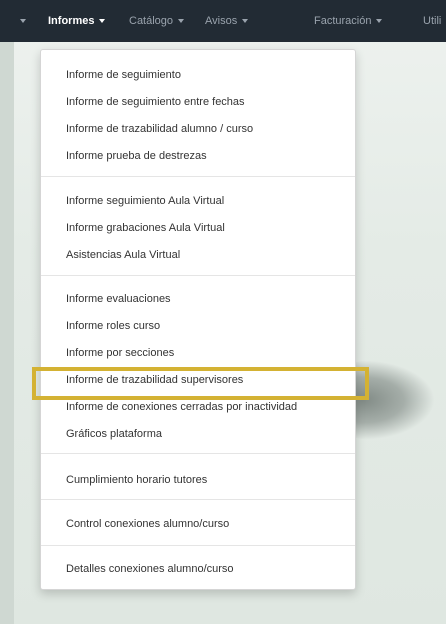  What do you see at coordinates (136, 156) in the screenshot?
I see `menu-item-informe-prueba-destrezas: Informe prueba de destrezas` at bounding box center [136, 156].